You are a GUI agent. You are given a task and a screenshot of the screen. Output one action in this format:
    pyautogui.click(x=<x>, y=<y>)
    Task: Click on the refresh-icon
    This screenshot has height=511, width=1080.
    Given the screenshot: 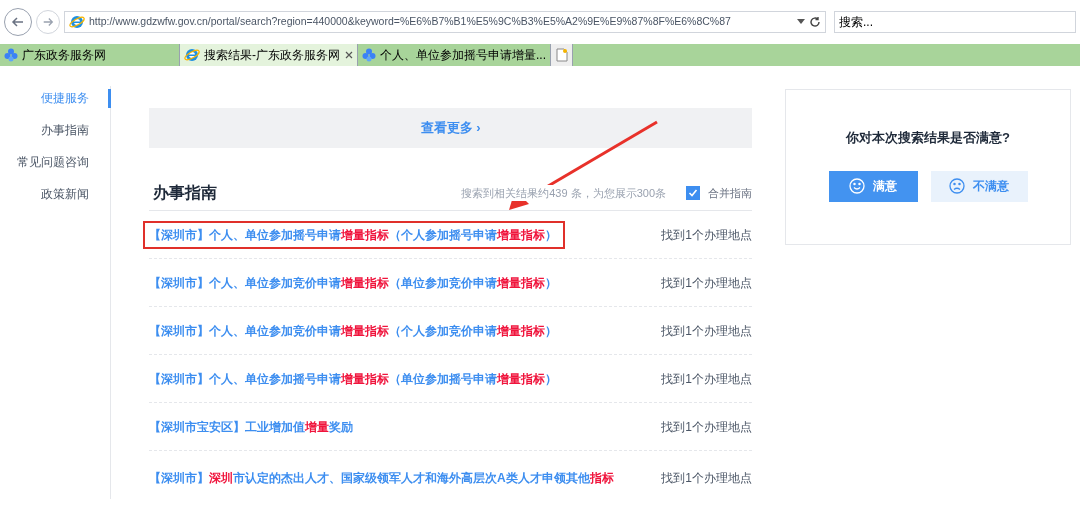 What is the action you would take?
    pyautogui.click(x=815, y=22)
    